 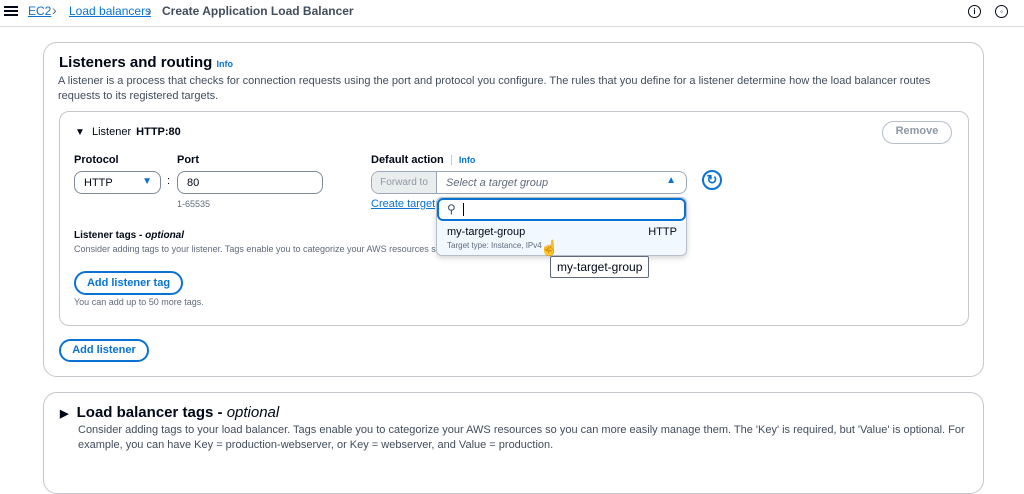 I want to click on breadcrumb-current: Create Application Load Balancer, so click(x=258, y=11).